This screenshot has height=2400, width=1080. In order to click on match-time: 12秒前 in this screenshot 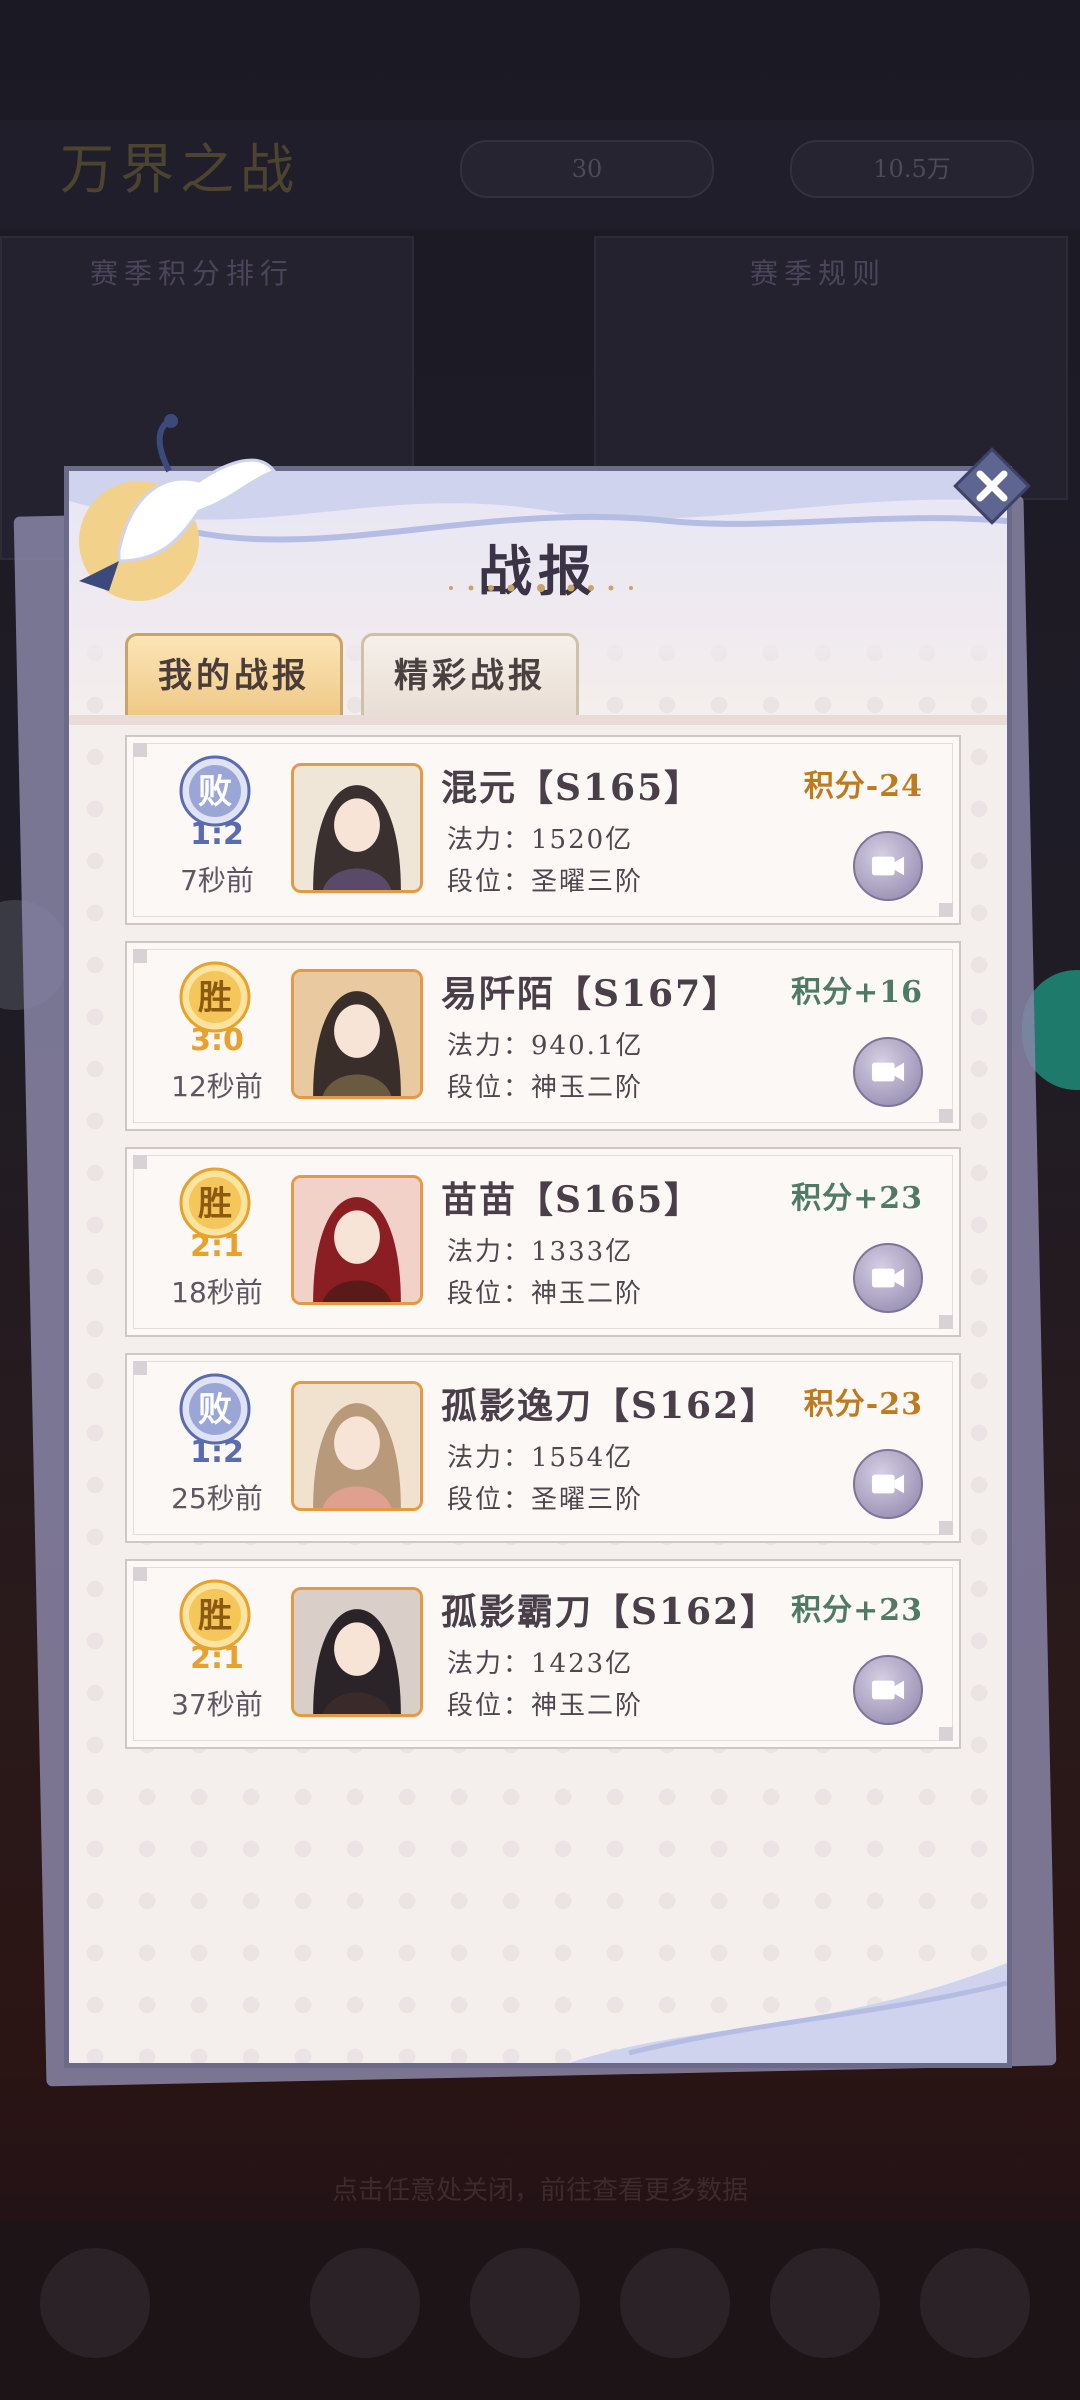, I will do `click(217, 1086)`.